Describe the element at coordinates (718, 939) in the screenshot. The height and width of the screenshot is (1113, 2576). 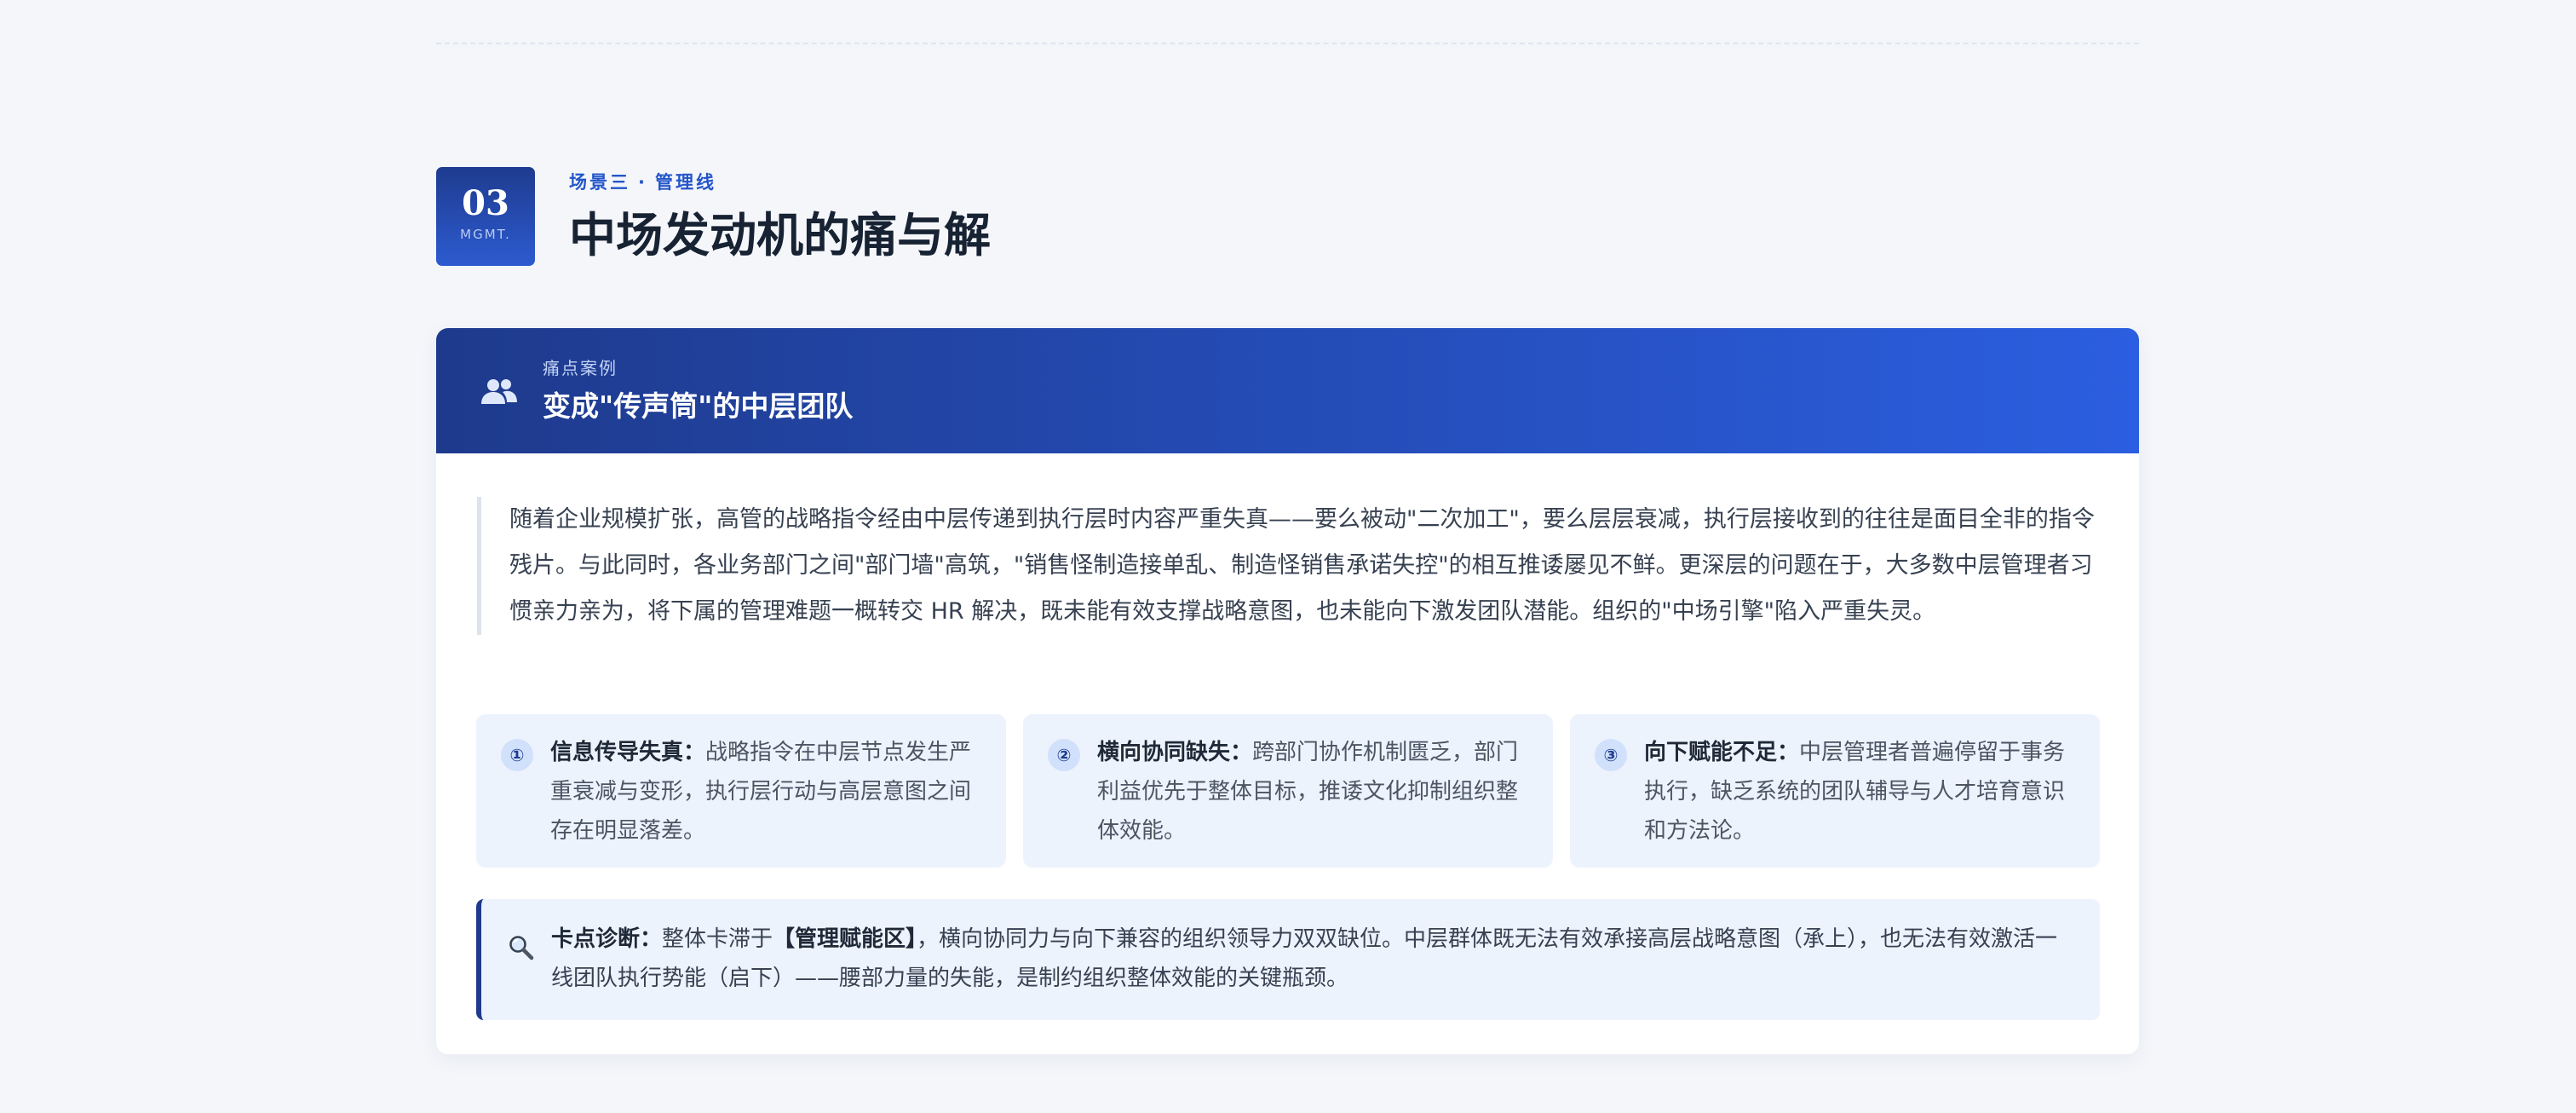
I see `diagnosis-text-before: 整体卡滞于` at that location.